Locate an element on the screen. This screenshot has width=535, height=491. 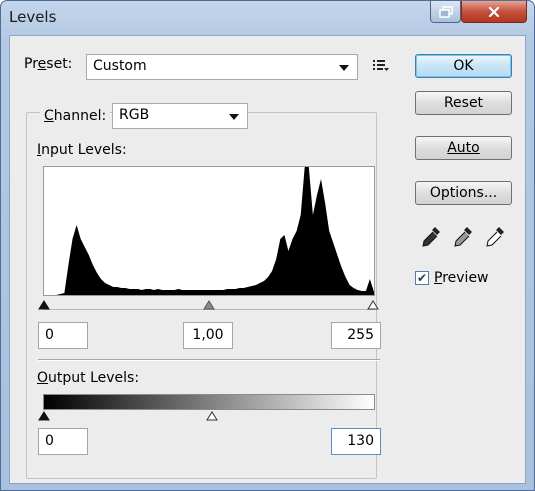
preset-label: Preset: is located at coordinates (48, 64).